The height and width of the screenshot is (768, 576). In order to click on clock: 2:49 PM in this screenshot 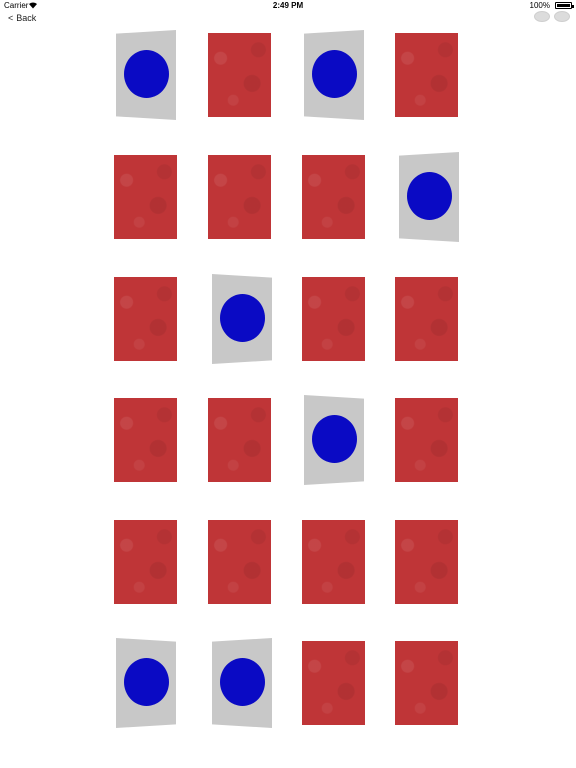, I will do `click(288, 5)`.